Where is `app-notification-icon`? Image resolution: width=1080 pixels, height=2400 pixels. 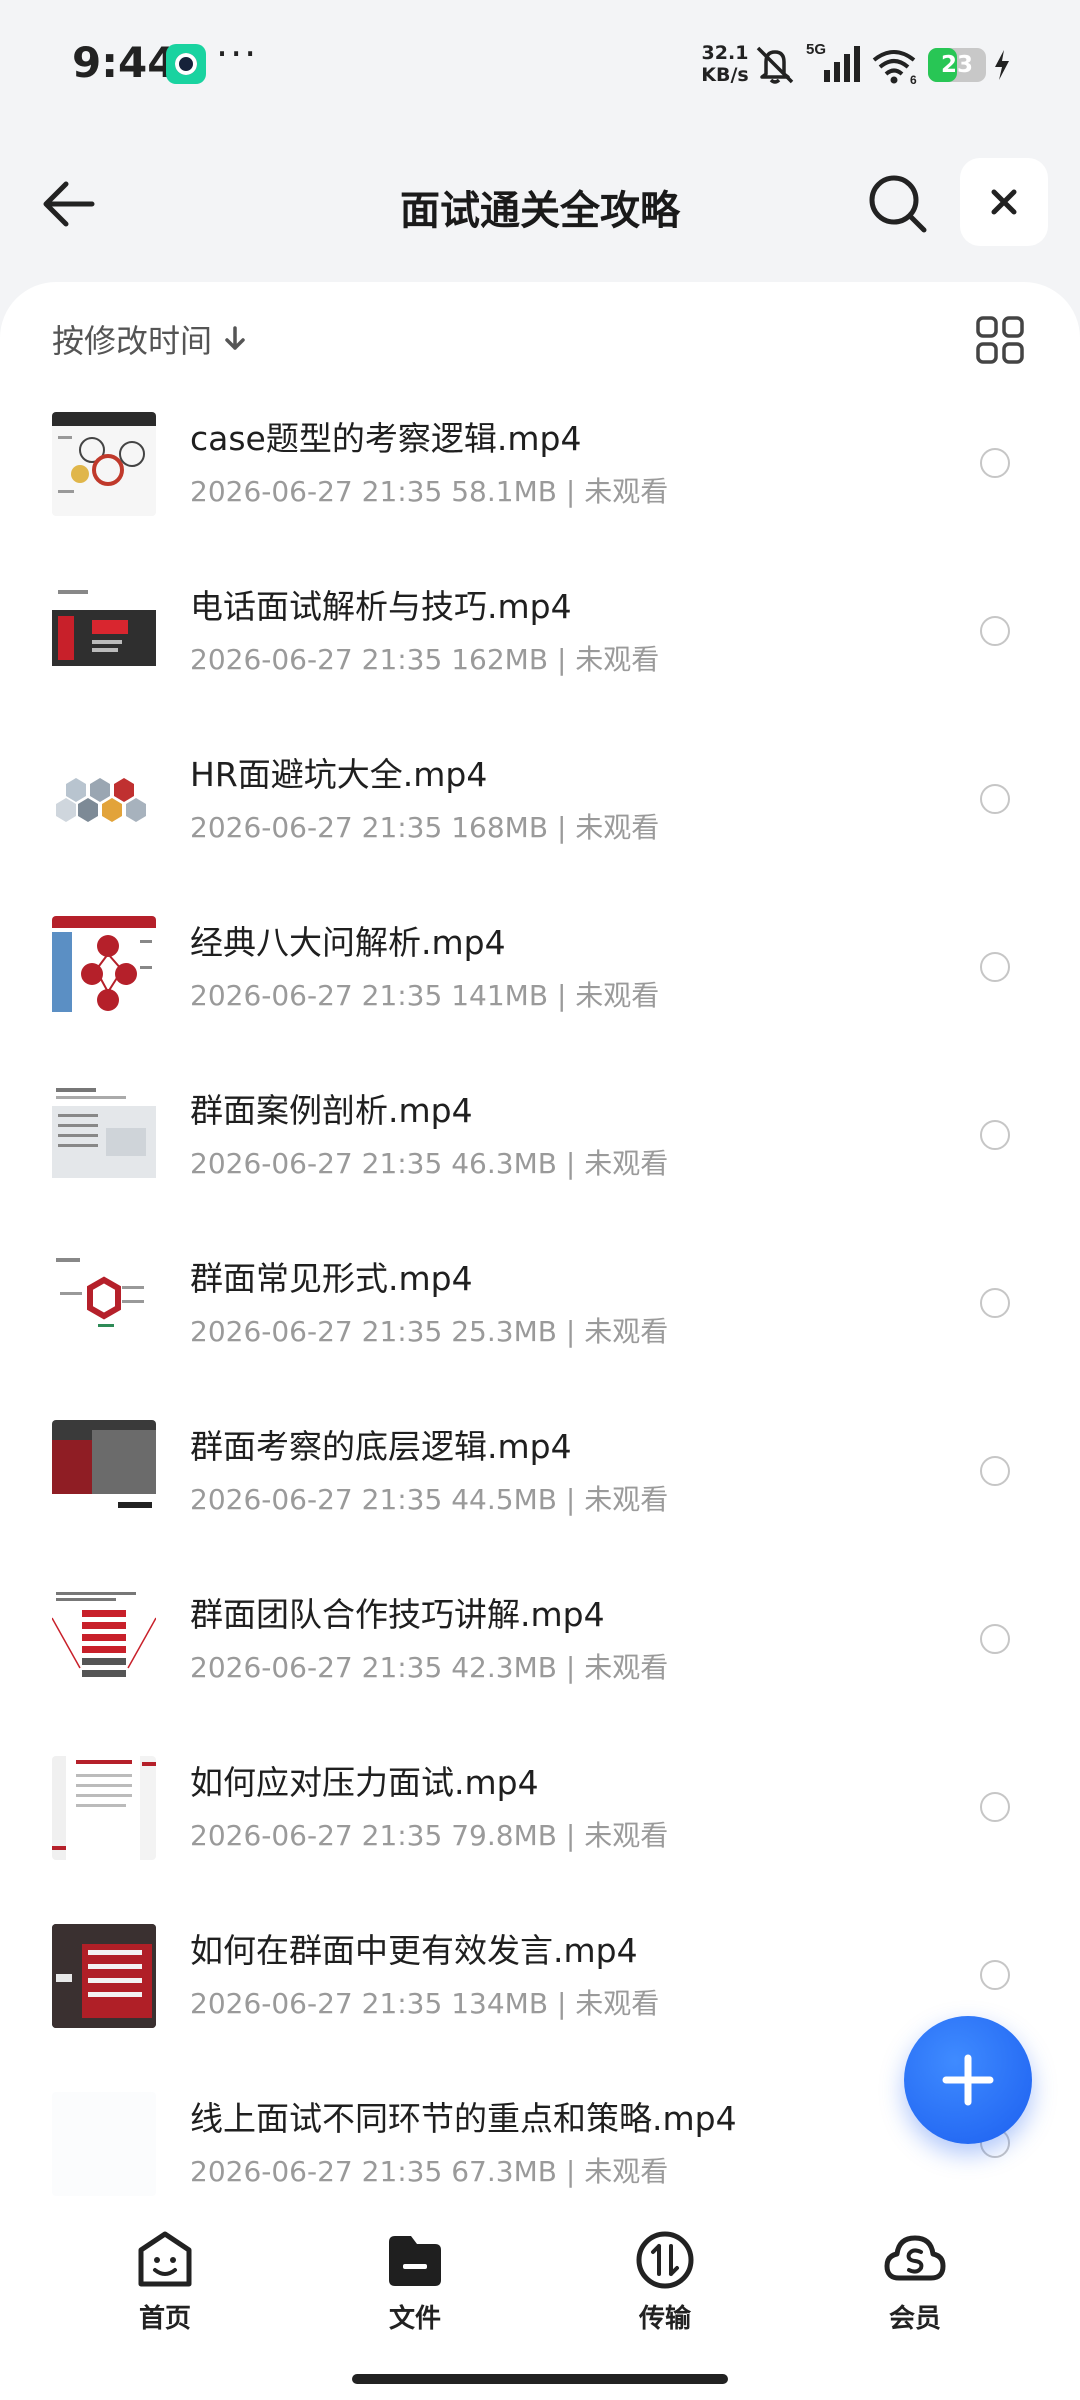 app-notification-icon is located at coordinates (186, 64).